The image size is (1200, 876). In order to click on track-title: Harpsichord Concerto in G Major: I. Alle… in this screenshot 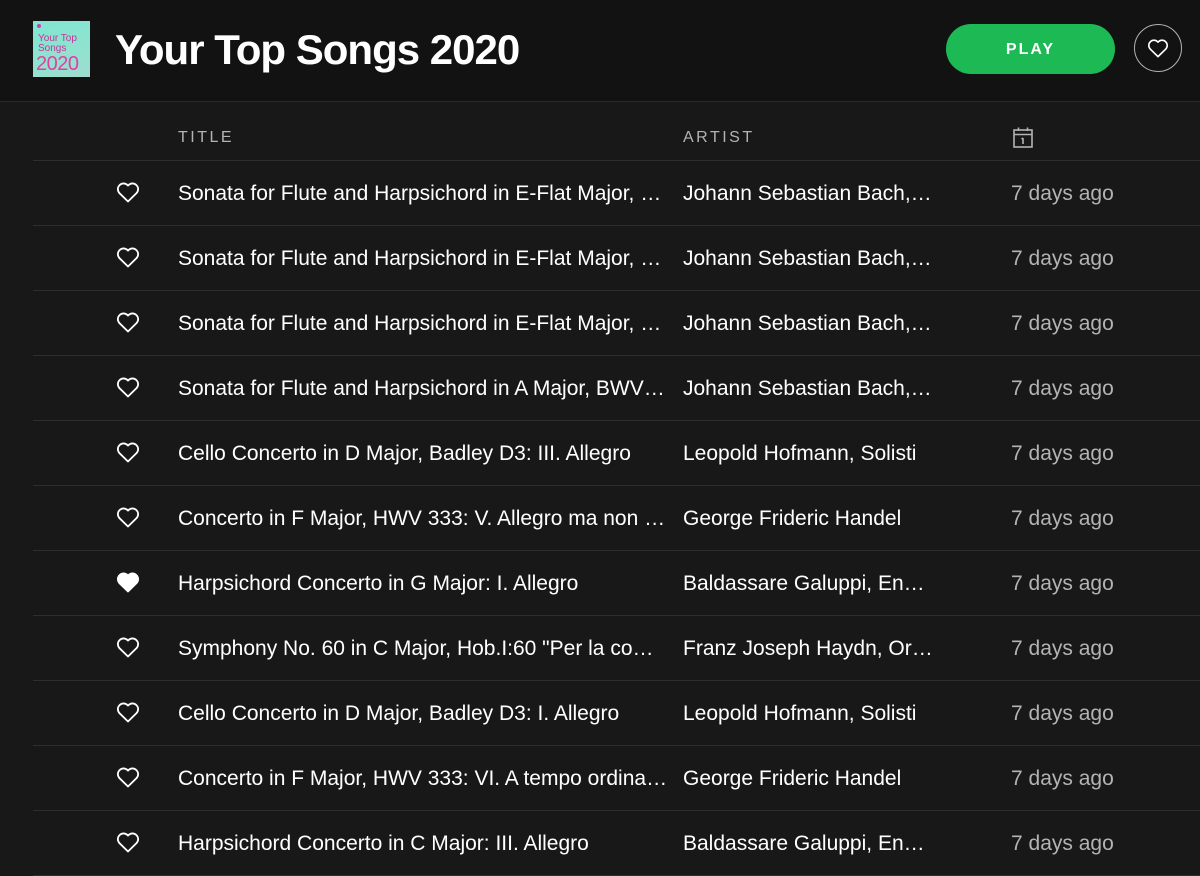, I will do `click(423, 584)`.